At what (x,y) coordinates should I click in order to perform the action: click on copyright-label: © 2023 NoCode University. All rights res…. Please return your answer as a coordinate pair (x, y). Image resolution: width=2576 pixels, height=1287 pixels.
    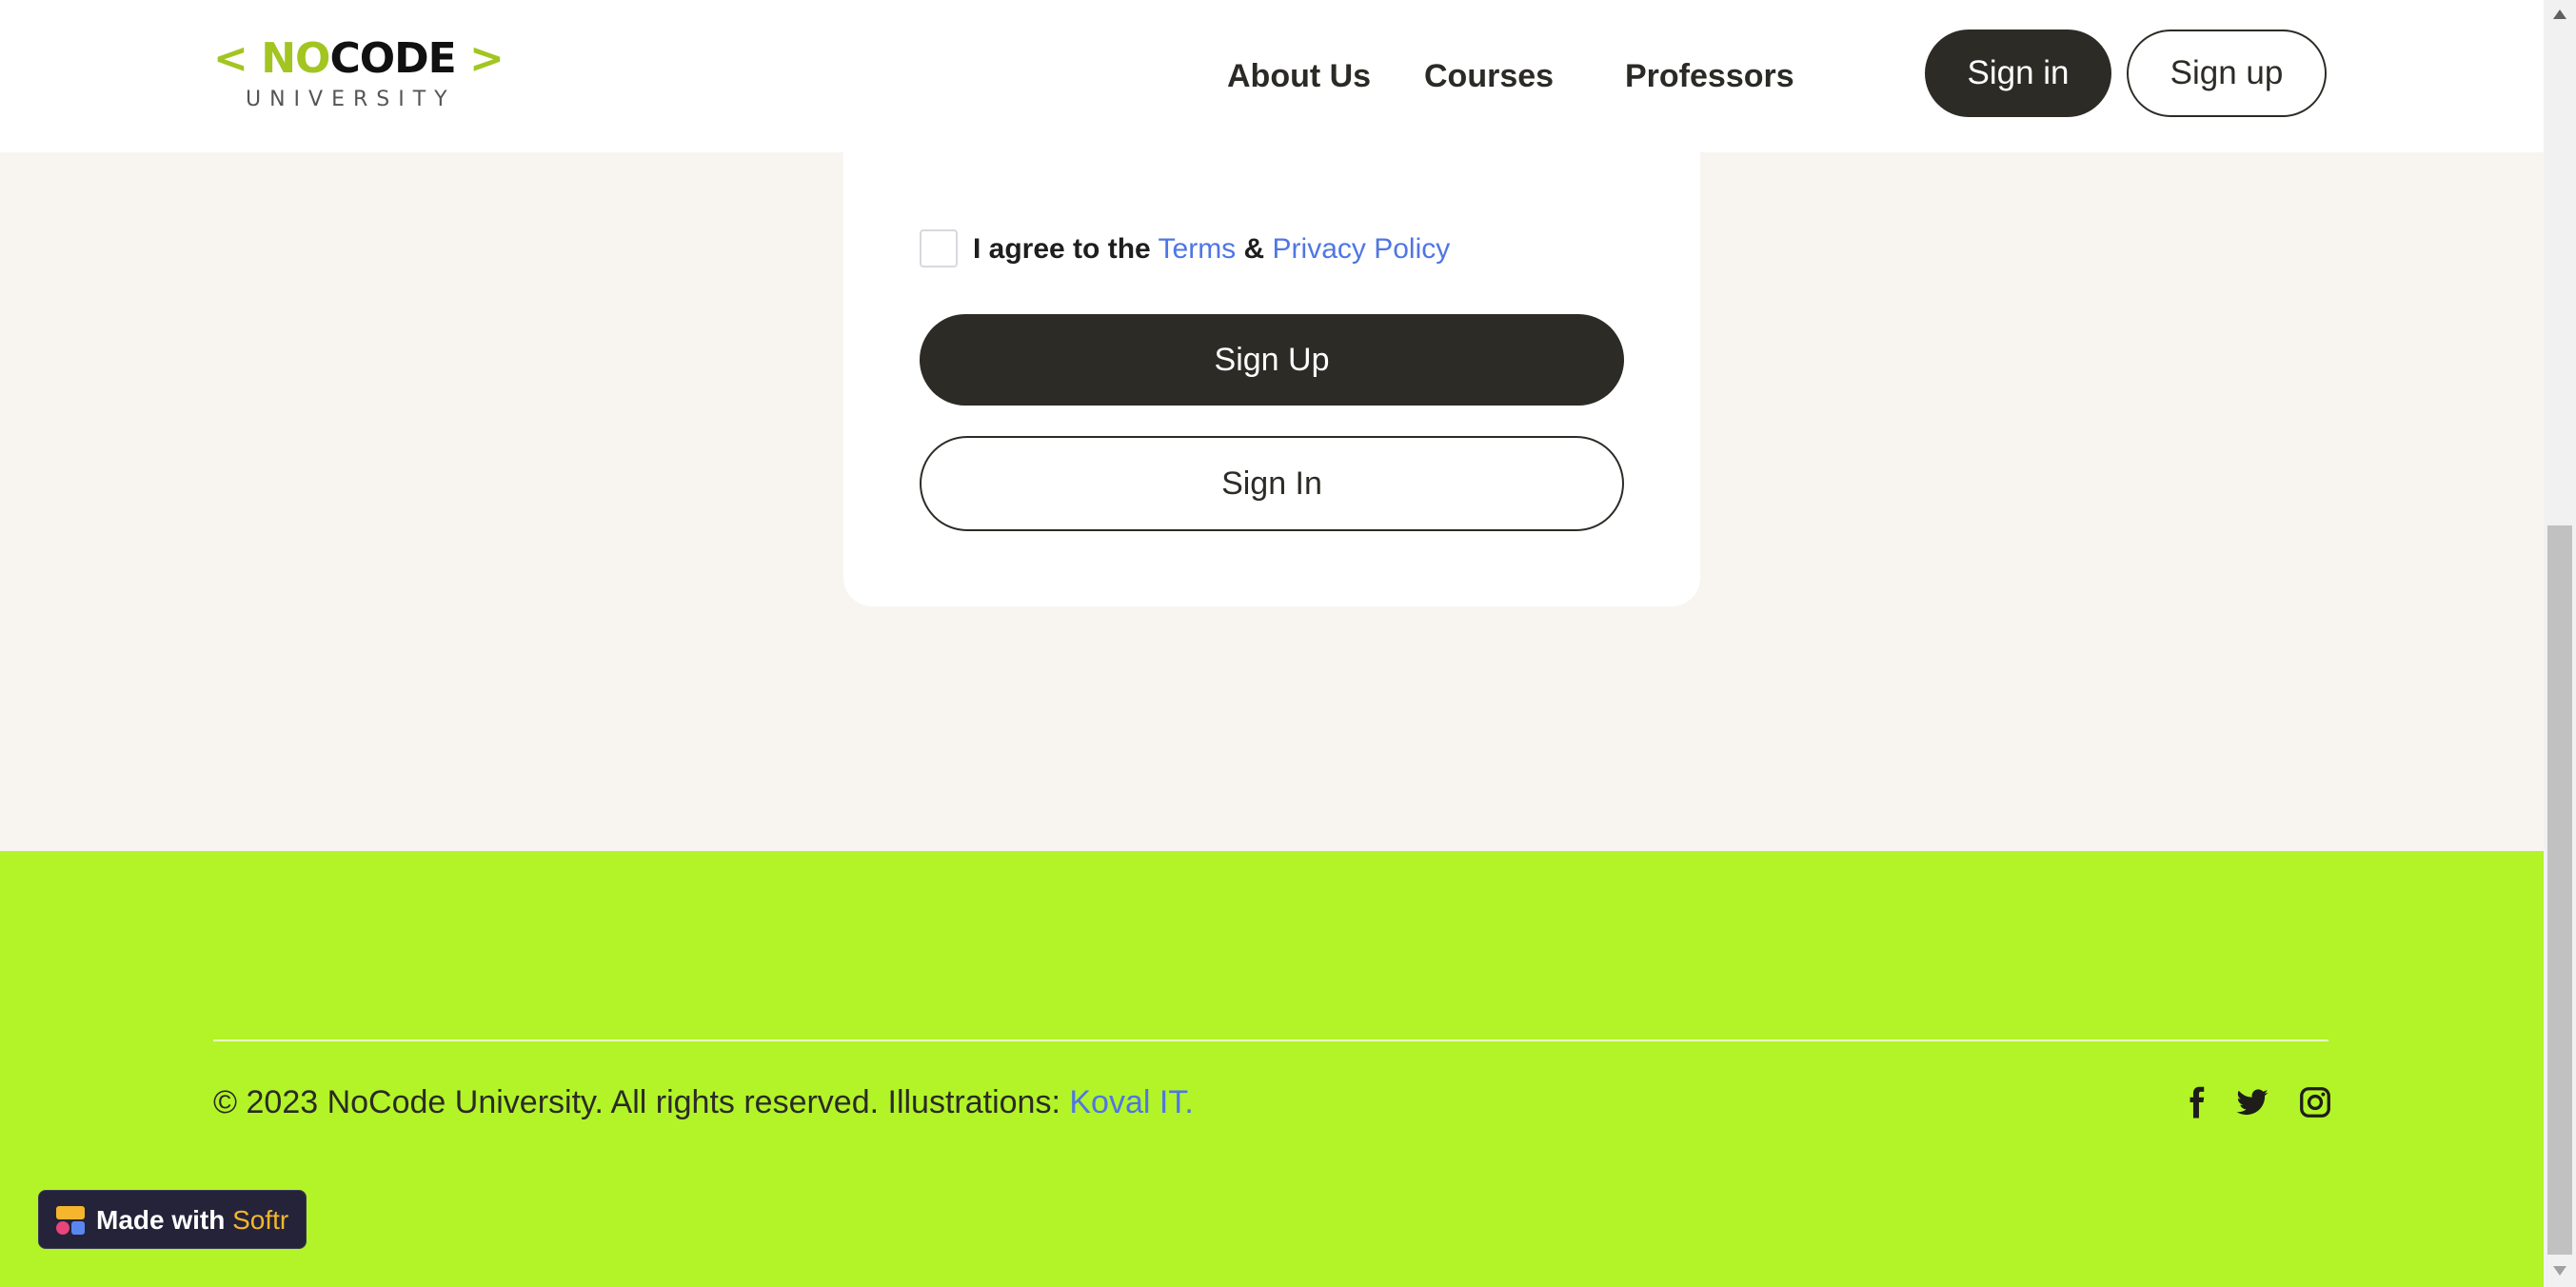
    Looking at the image, I should click on (636, 1102).